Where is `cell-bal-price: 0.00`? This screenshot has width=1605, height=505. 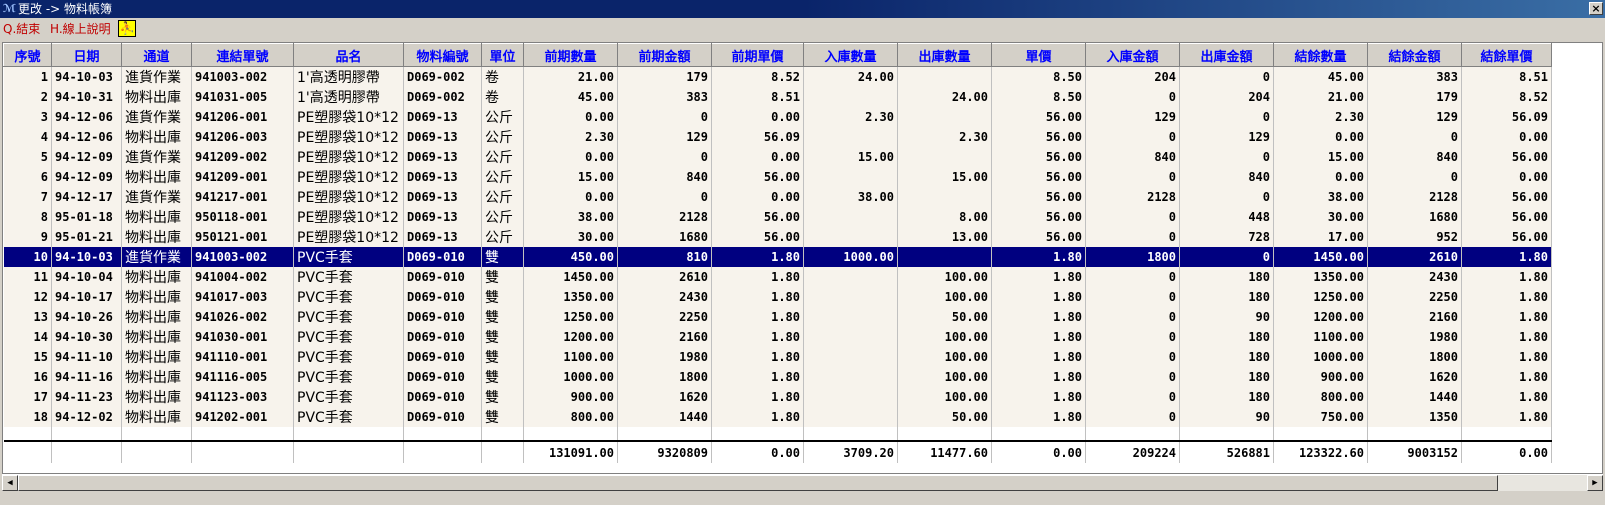 cell-bal-price: 0.00 is located at coordinates (1506, 451).